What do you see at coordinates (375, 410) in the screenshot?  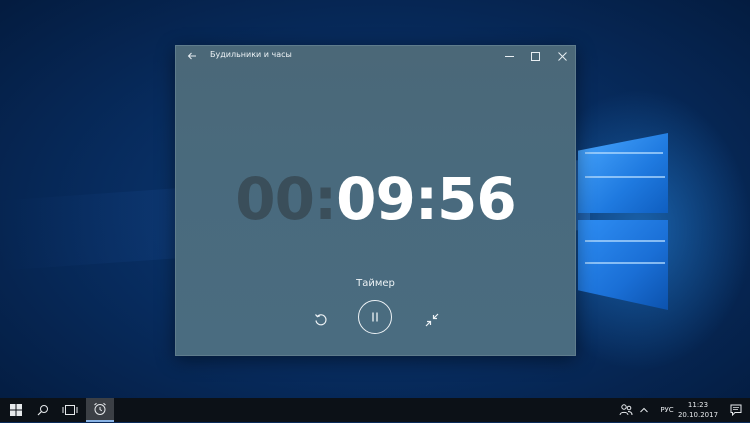 I see `taskbar: РУС 11:23 20.10.2017` at bounding box center [375, 410].